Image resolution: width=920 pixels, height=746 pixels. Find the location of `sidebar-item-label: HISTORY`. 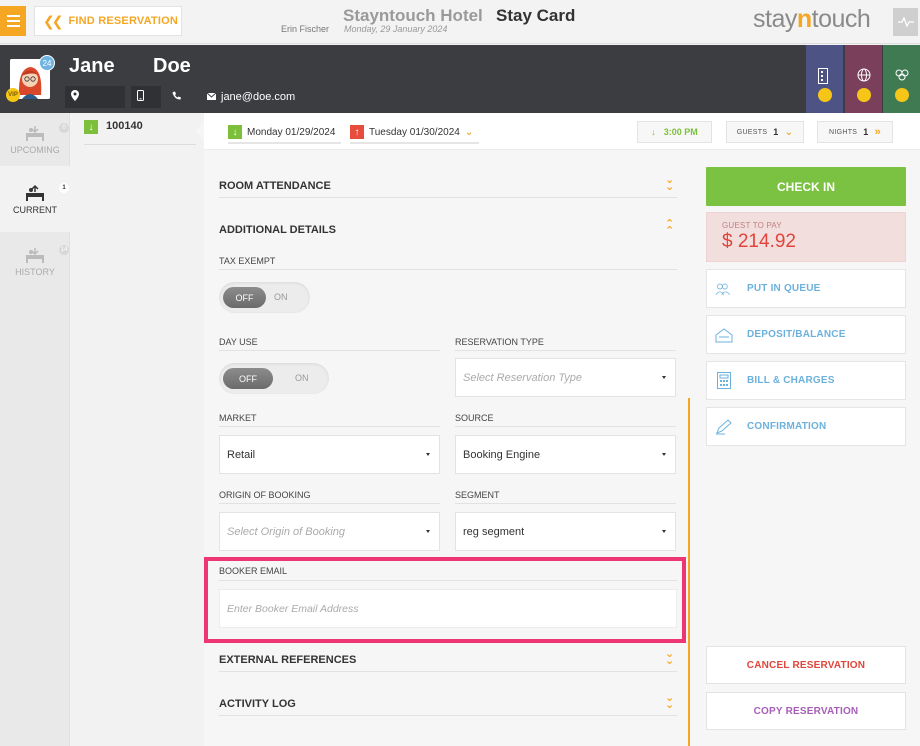

sidebar-item-label: HISTORY is located at coordinates (35, 272).